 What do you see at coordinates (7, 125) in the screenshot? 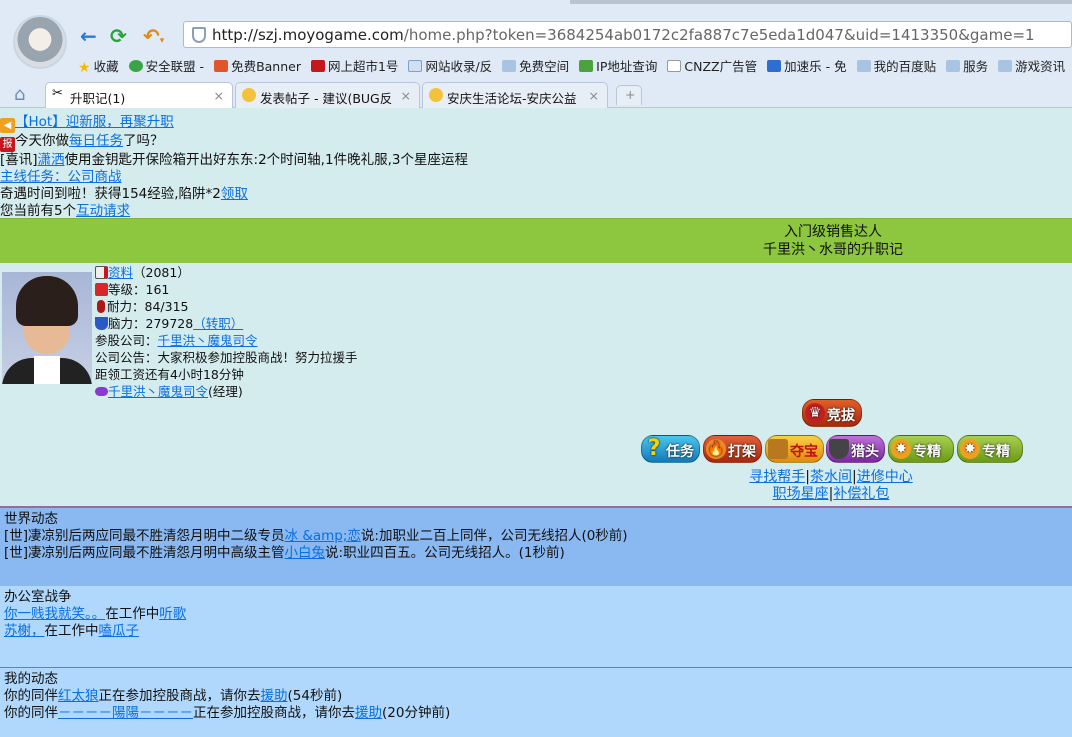
I see `speaker-icon: ◀` at bounding box center [7, 125].